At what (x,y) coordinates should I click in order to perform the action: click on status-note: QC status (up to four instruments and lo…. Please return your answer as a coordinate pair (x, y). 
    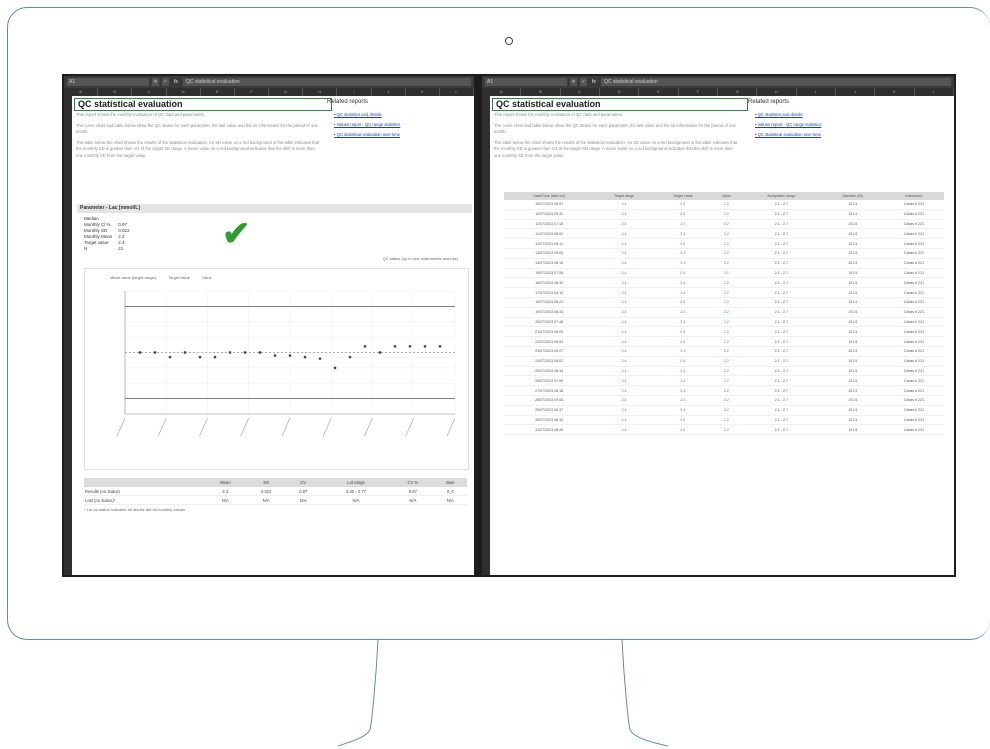
    Looking at the image, I should click on (420, 258).